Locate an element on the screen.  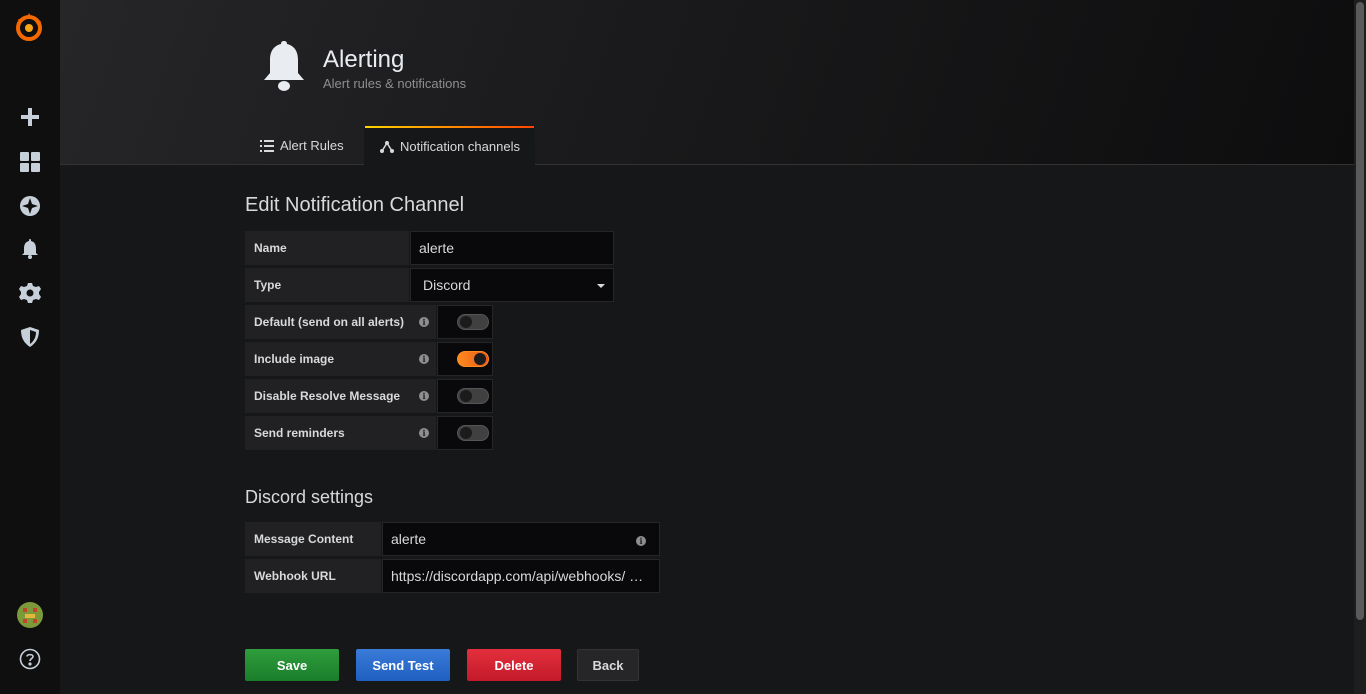
type-select: Discord is located at coordinates (512, 285).